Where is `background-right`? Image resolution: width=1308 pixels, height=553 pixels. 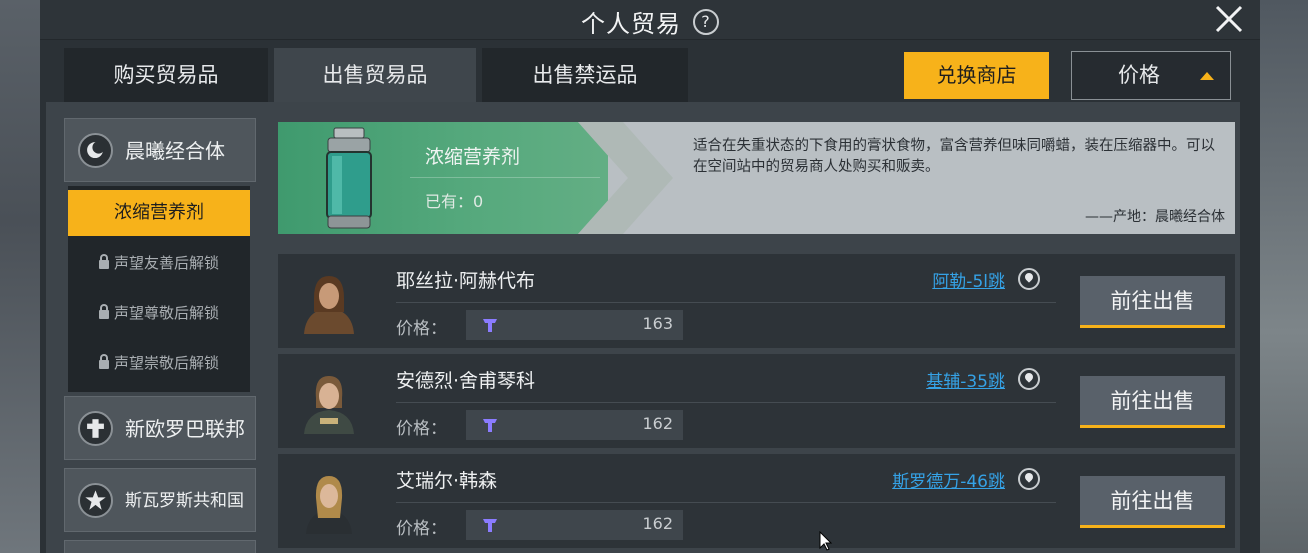 background-right is located at coordinates (1284, 276).